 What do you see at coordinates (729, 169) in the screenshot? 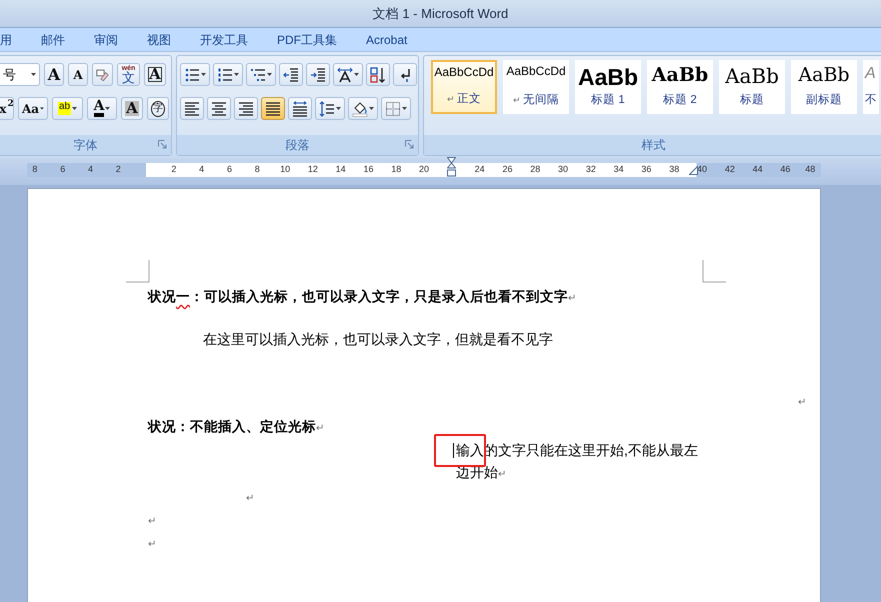
I see `ruler-number: 42` at bounding box center [729, 169].